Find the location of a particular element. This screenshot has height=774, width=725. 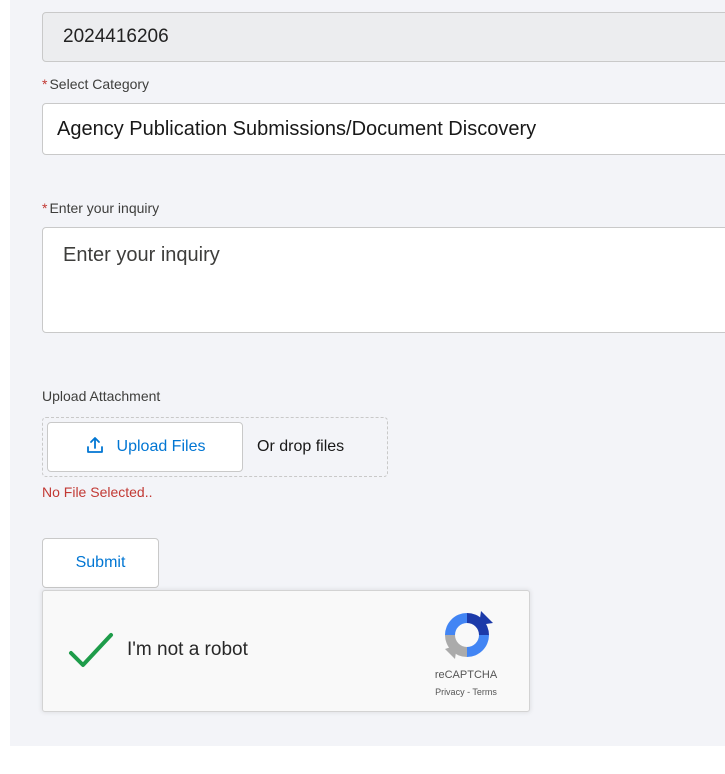

recaptcha-checkbox is located at coordinates (91, 651).